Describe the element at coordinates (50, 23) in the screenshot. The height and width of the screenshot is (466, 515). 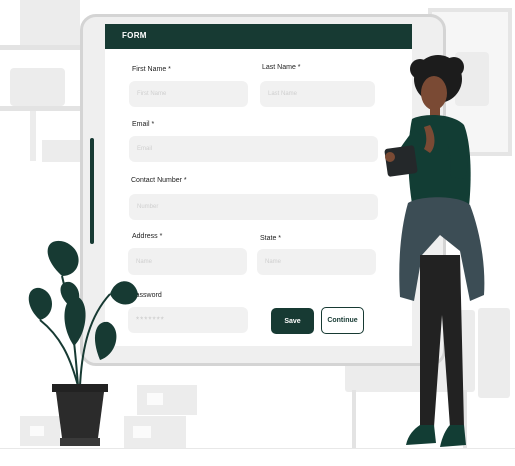
I see `shelf-top-books` at that location.